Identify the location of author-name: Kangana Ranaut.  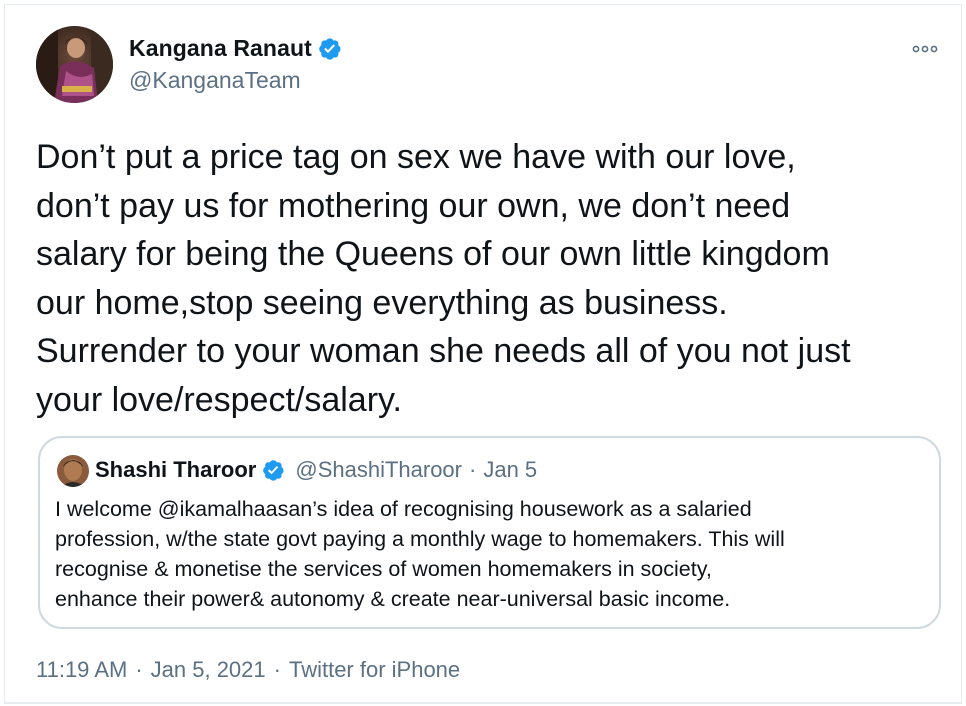
(220, 48).